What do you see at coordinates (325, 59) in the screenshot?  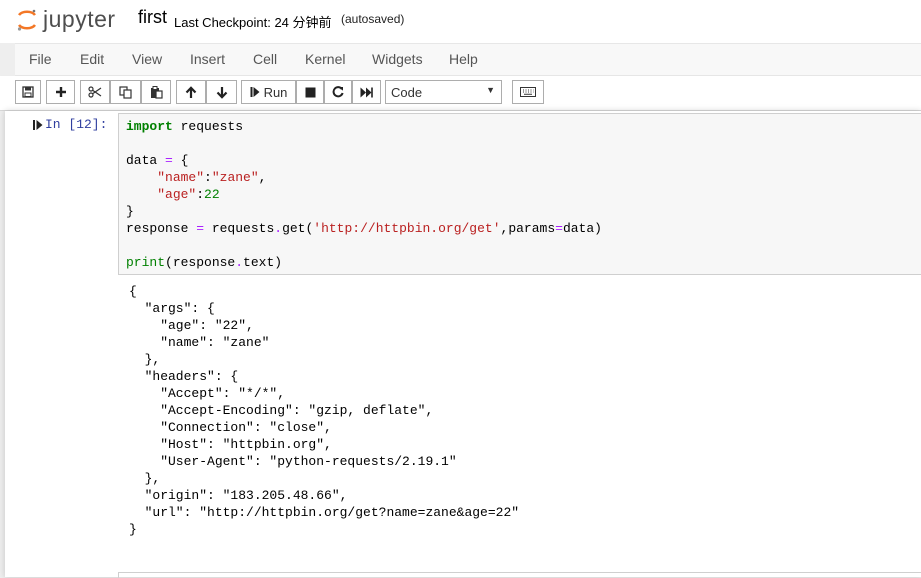 I see `menu-kernel: Kernel` at bounding box center [325, 59].